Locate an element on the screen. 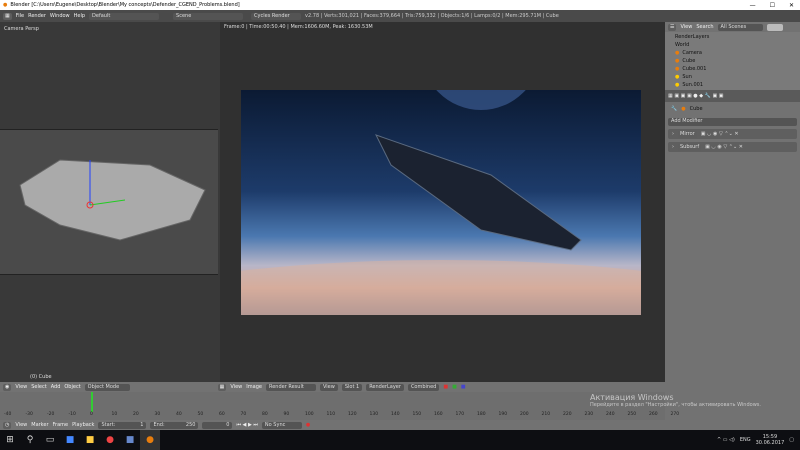 Image resolution: width=800 pixels, height=450 pixels. menu-file: File is located at coordinates (20, 16).